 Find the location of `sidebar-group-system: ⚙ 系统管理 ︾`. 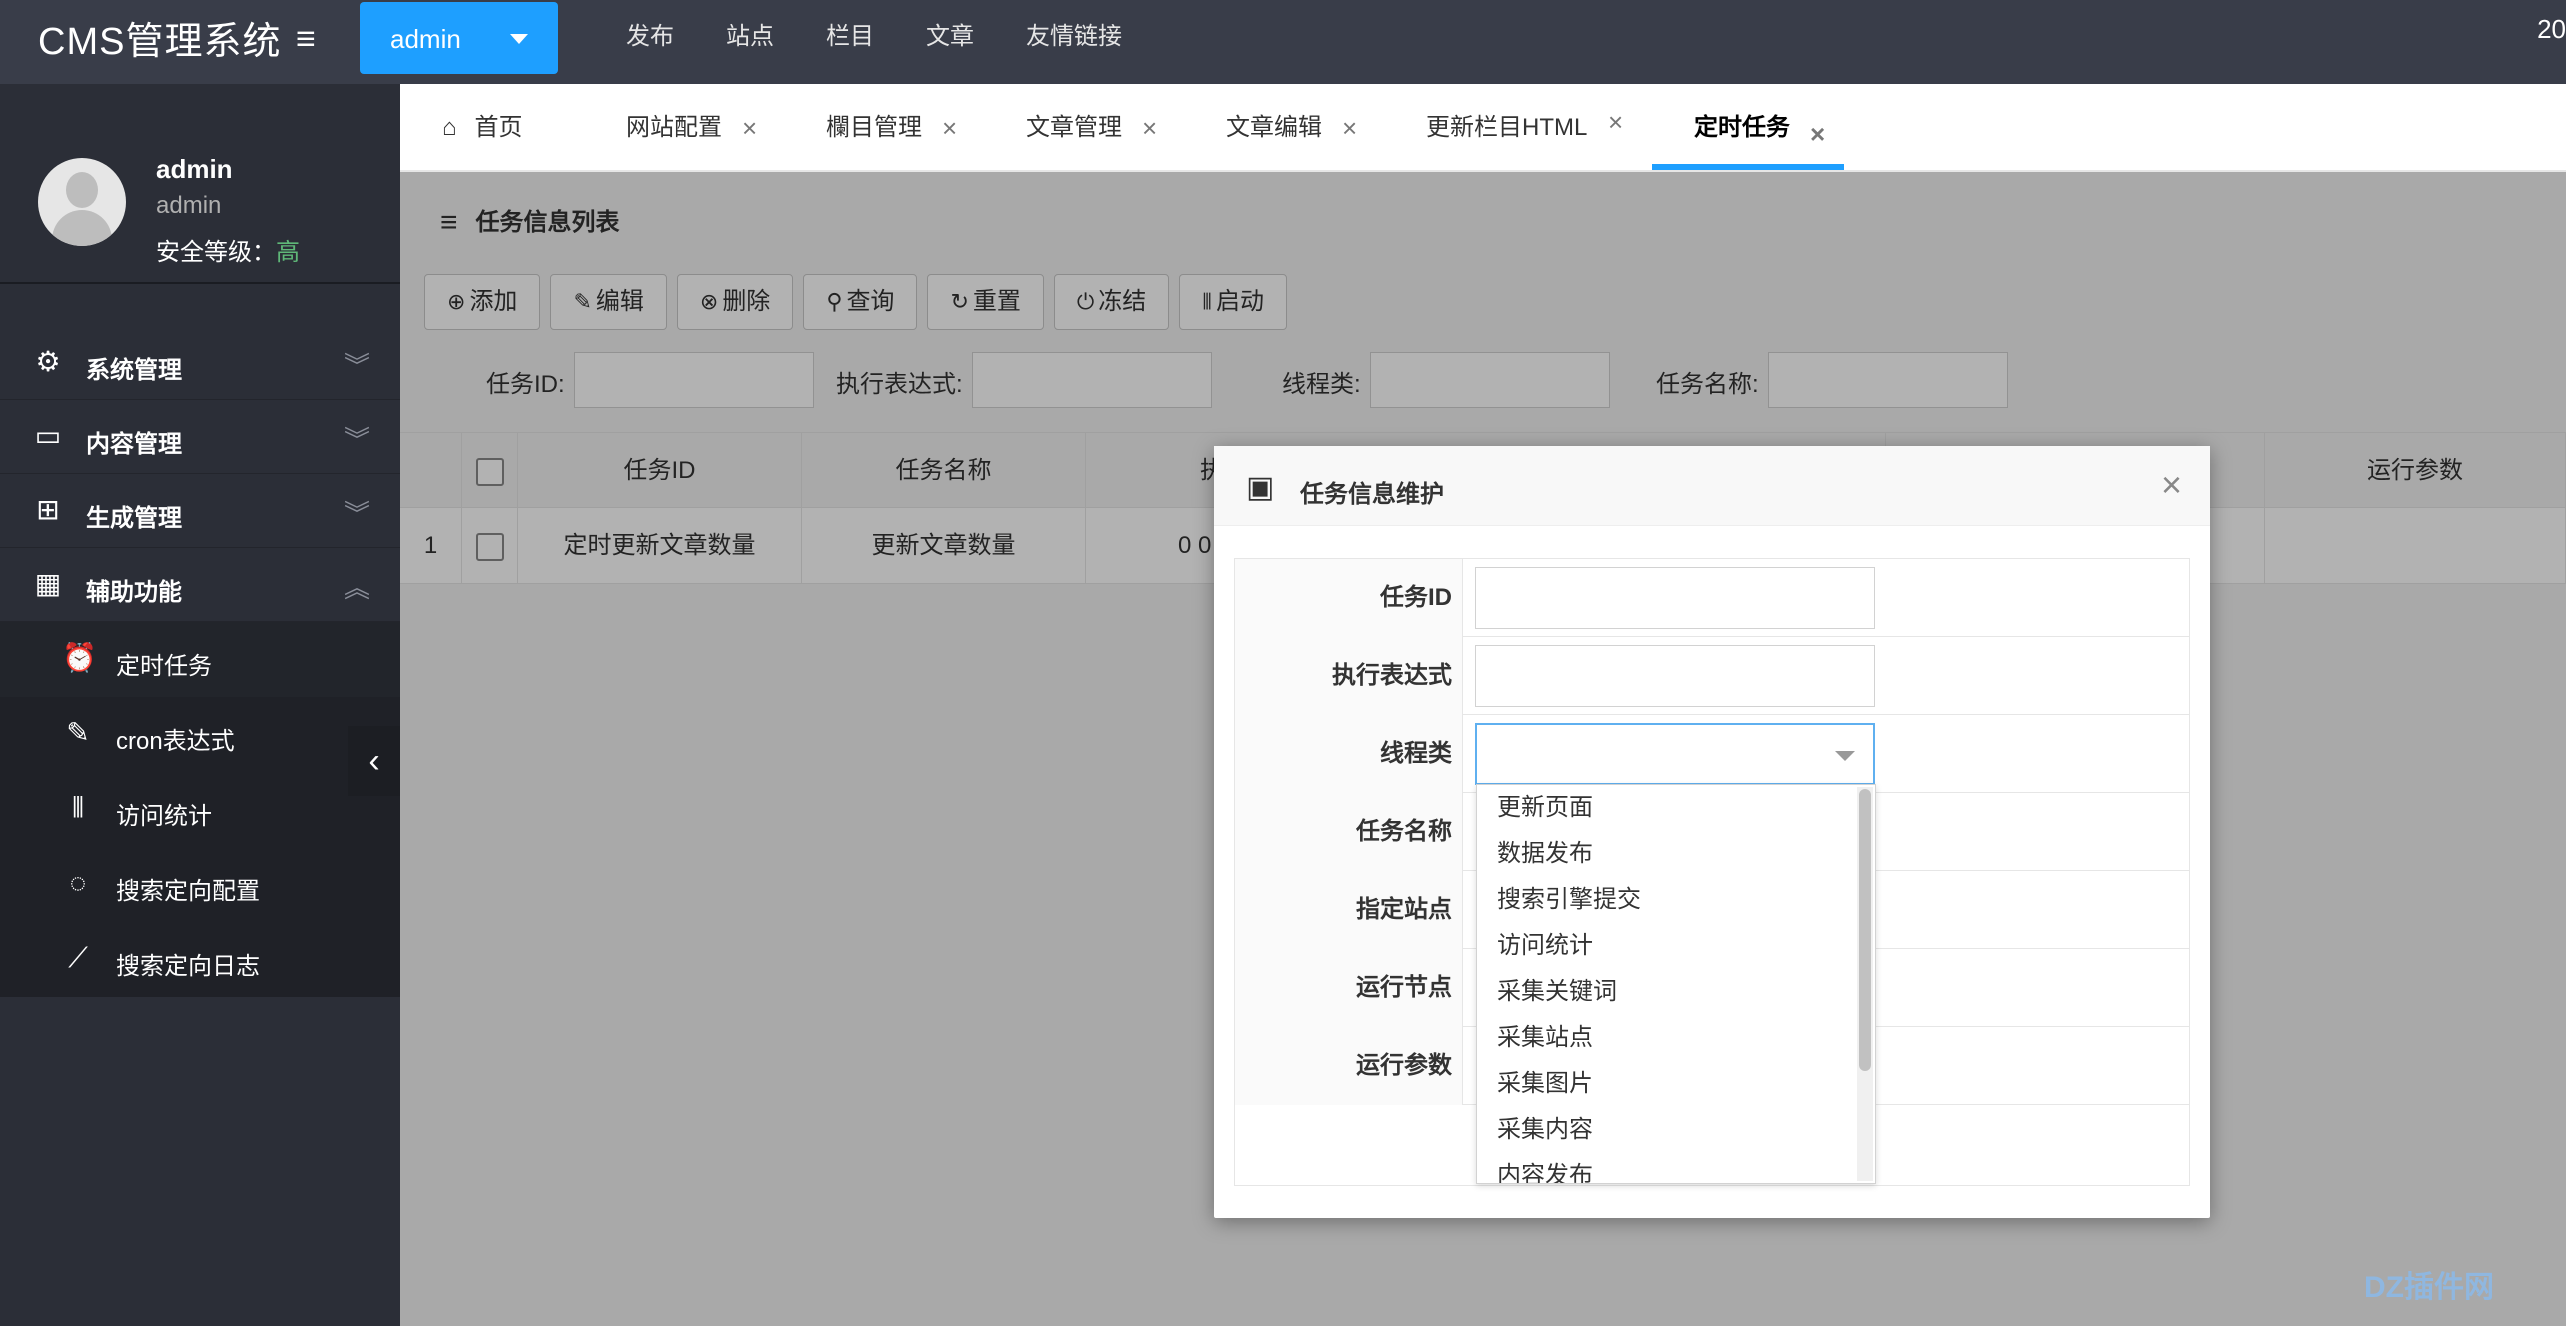

sidebar-group-system: ⚙ 系统管理 ︾ is located at coordinates (200, 363).